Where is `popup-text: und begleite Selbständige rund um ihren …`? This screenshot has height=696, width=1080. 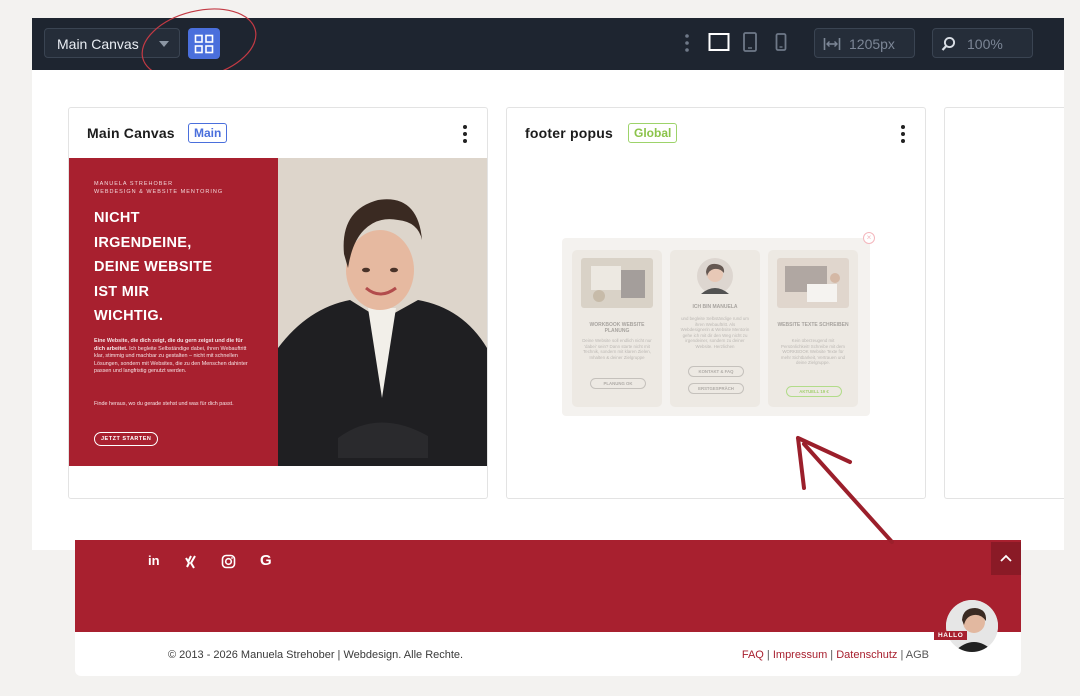
popup-text: und begleite Selbständige rund um ihren … is located at coordinates (715, 332).